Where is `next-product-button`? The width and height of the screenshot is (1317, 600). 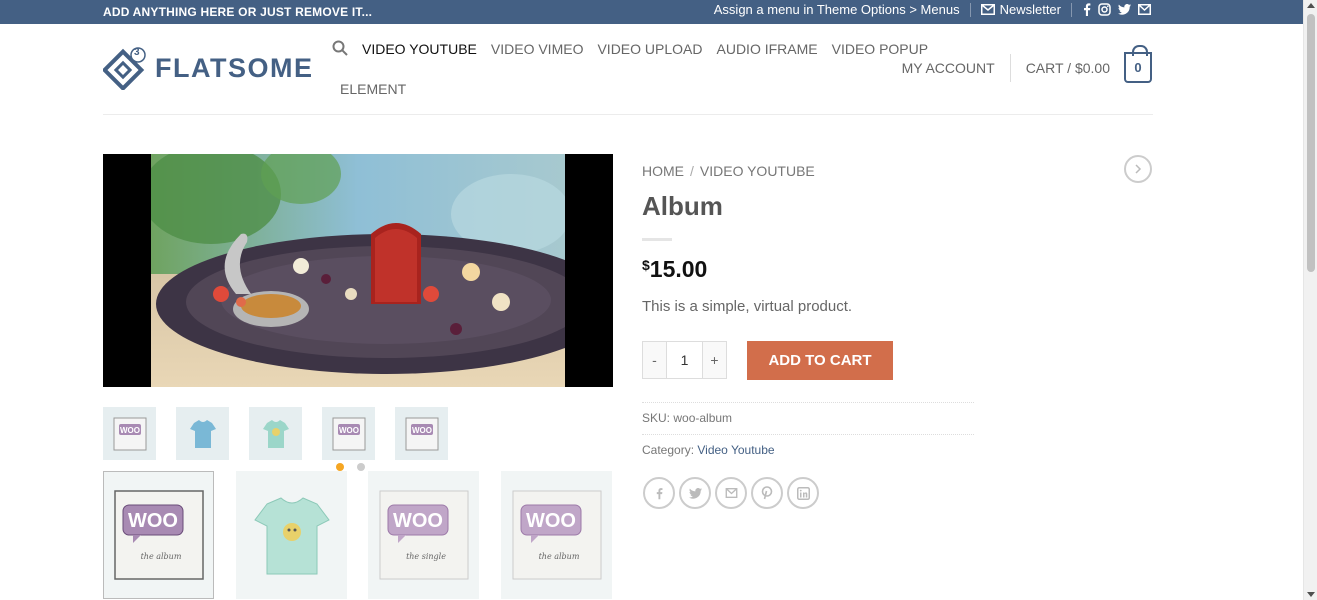 next-product-button is located at coordinates (1138, 169).